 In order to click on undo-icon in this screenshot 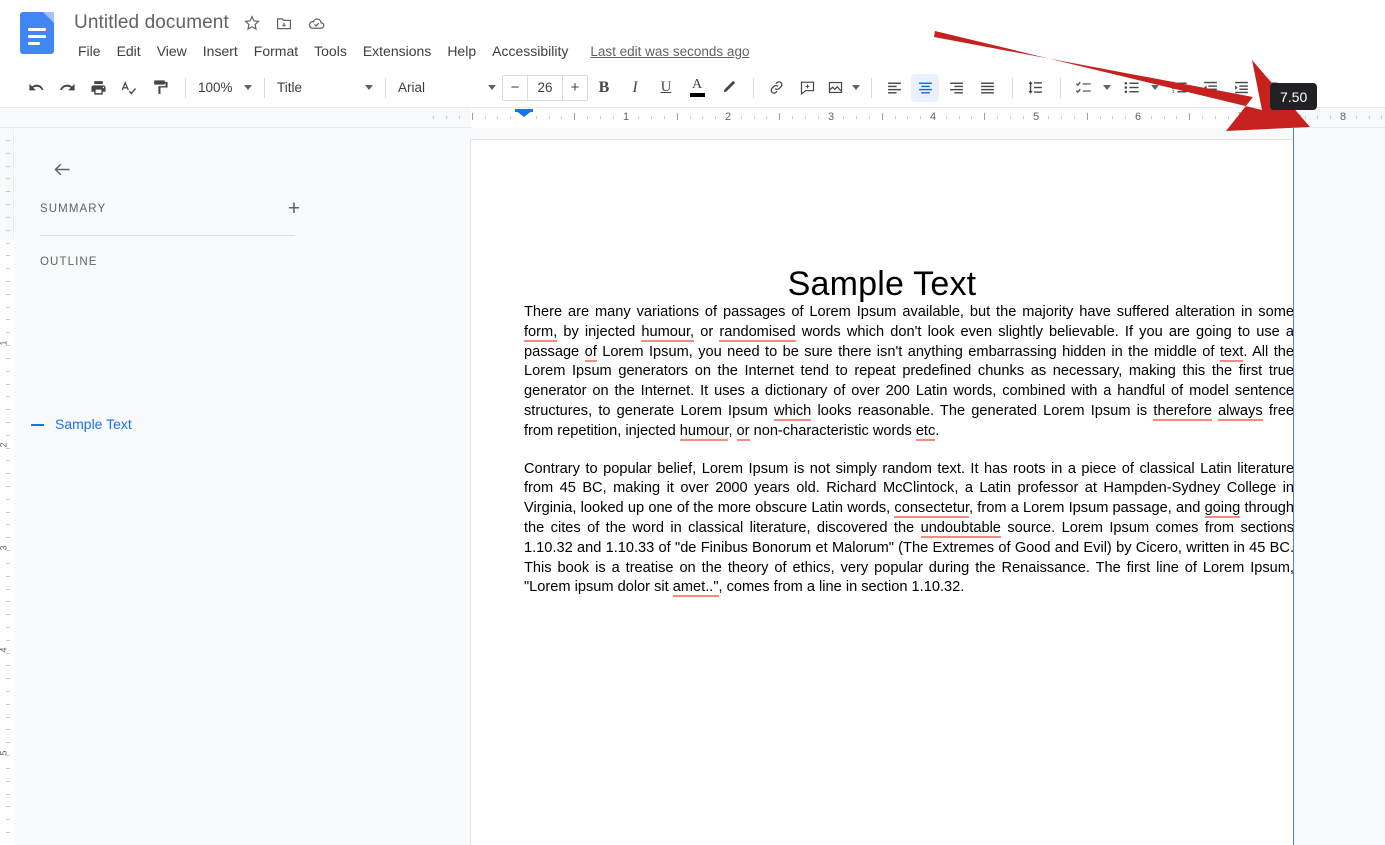, I will do `click(36, 88)`.